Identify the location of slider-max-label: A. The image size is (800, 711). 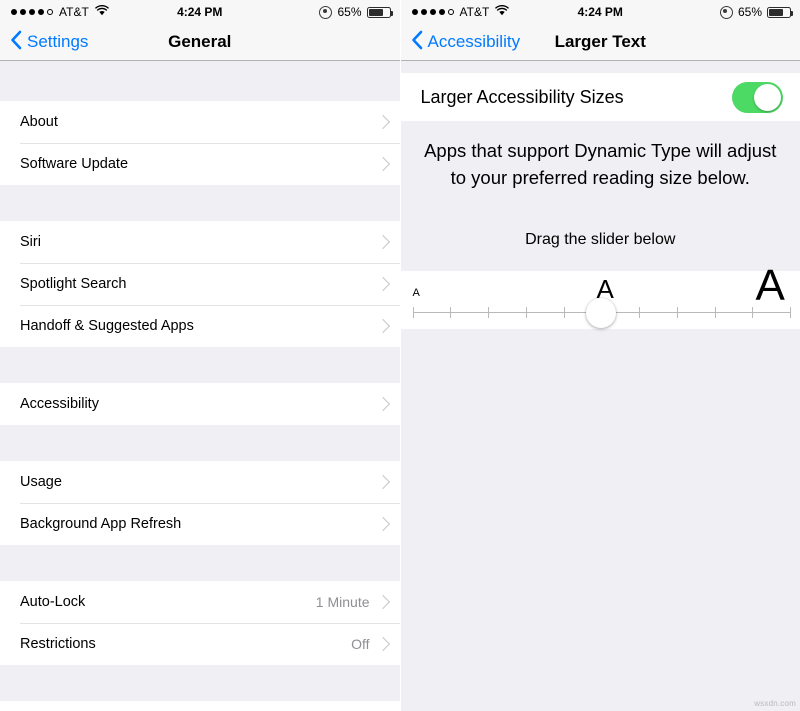
(770, 285).